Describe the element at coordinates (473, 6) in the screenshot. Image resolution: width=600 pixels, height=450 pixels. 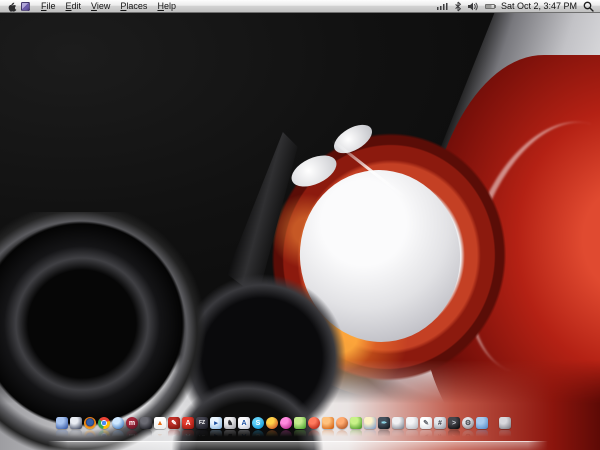
I see `volume-icon` at that location.